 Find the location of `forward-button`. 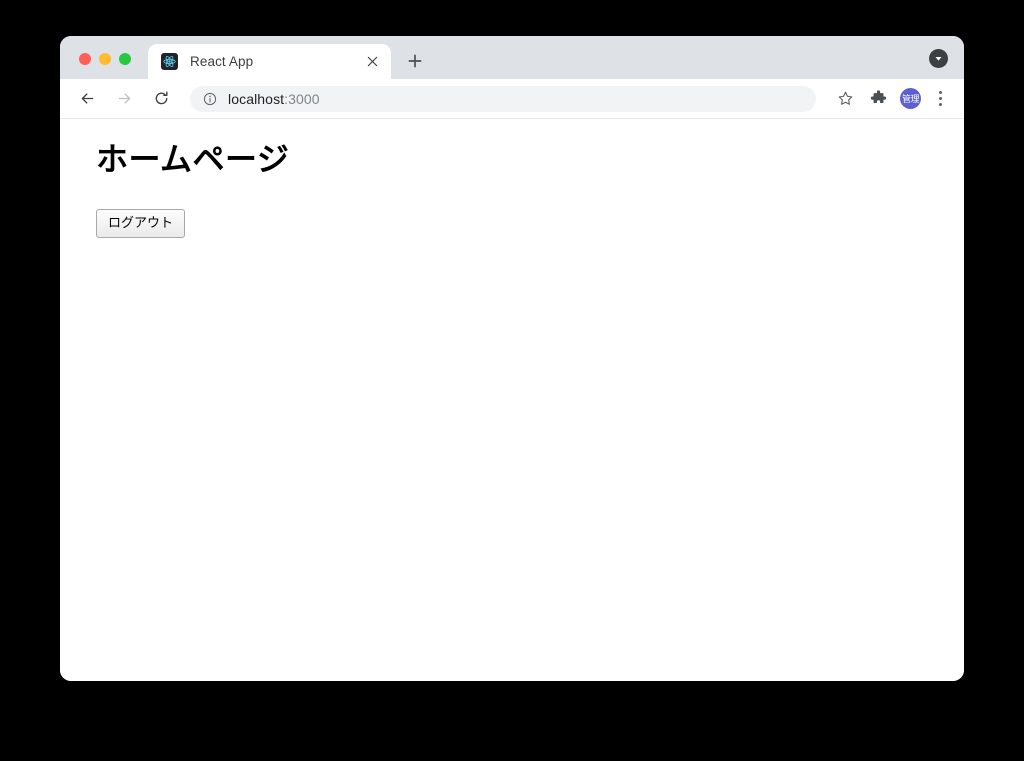

forward-button is located at coordinates (124, 99).